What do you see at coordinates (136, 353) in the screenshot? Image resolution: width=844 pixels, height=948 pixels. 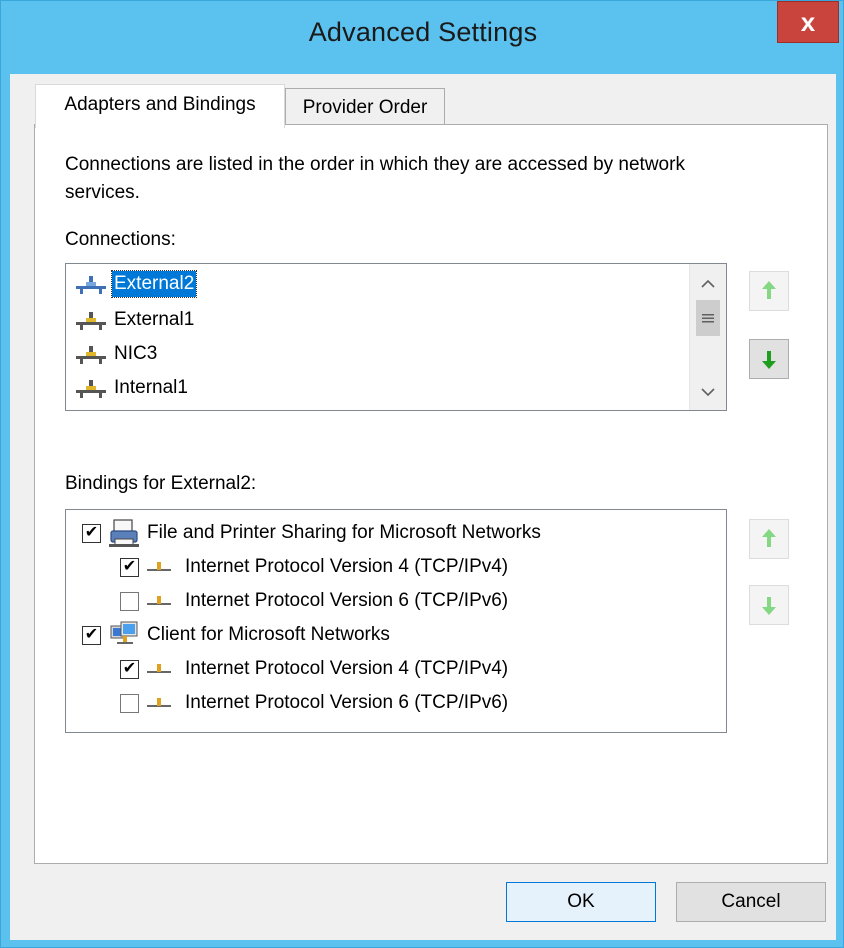 I see `connection-label: NIC3` at bounding box center [136, 353].